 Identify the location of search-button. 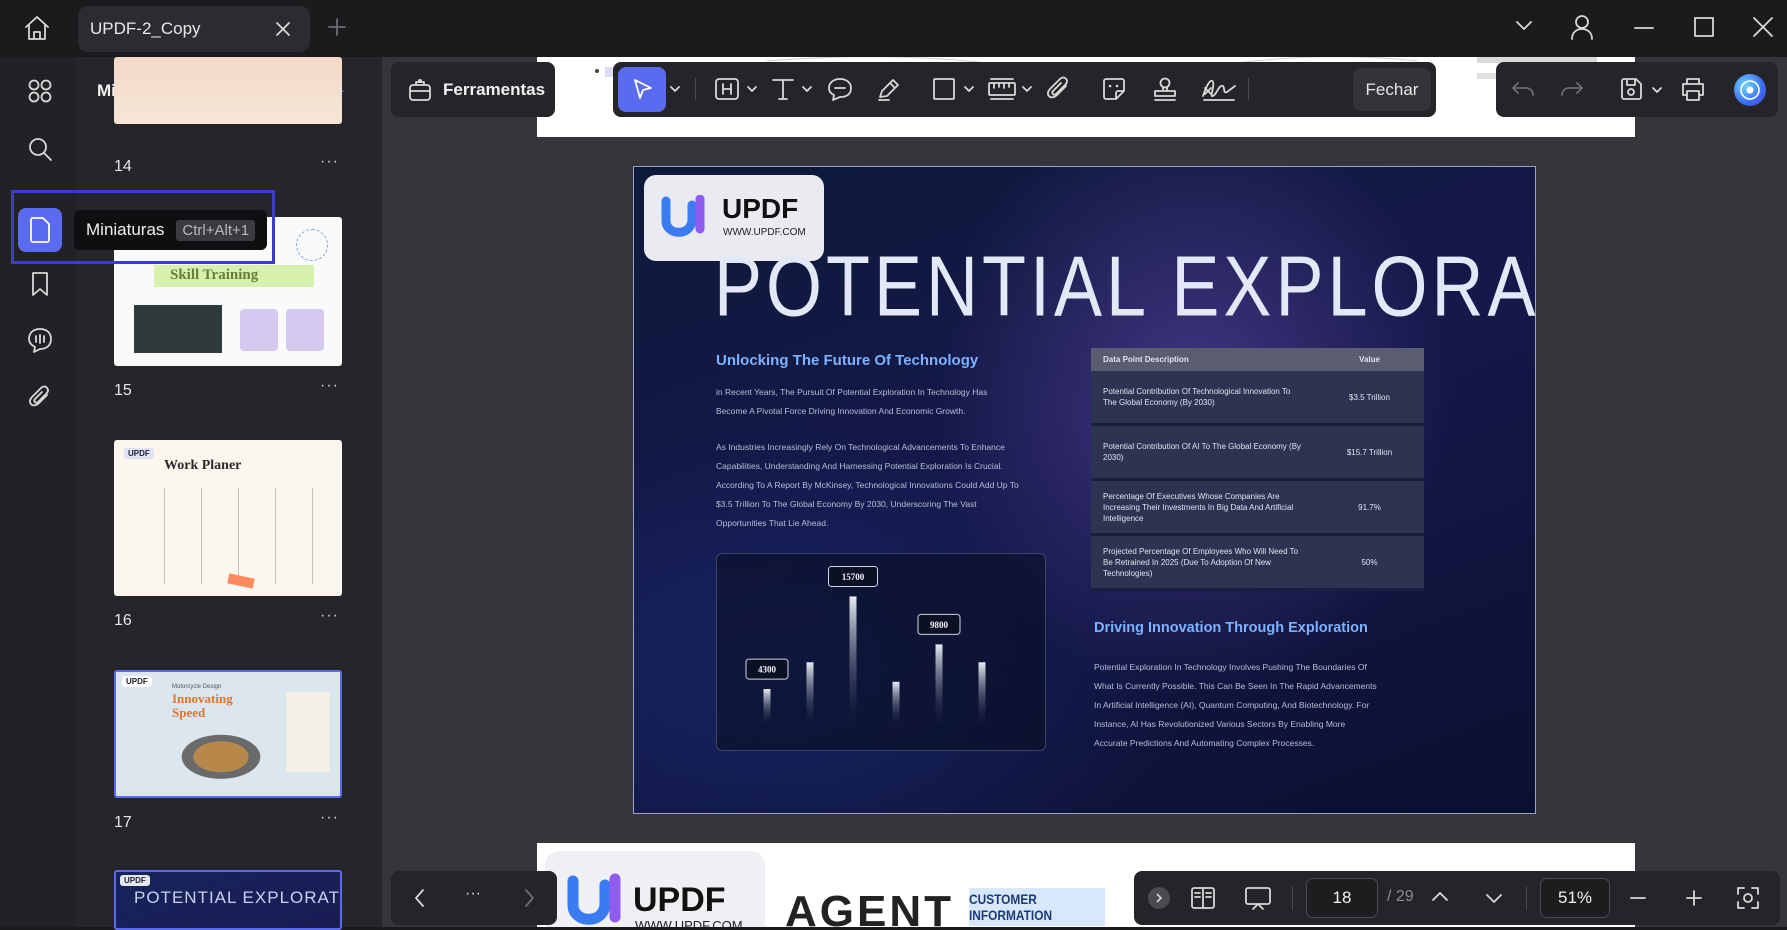
(40, 149).